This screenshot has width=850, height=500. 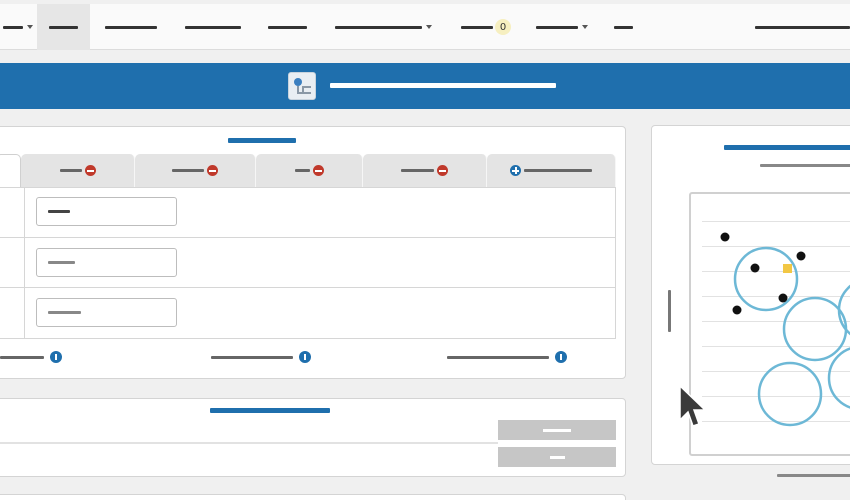 I want to click on highlight-marker, so click(x=787, y=268).